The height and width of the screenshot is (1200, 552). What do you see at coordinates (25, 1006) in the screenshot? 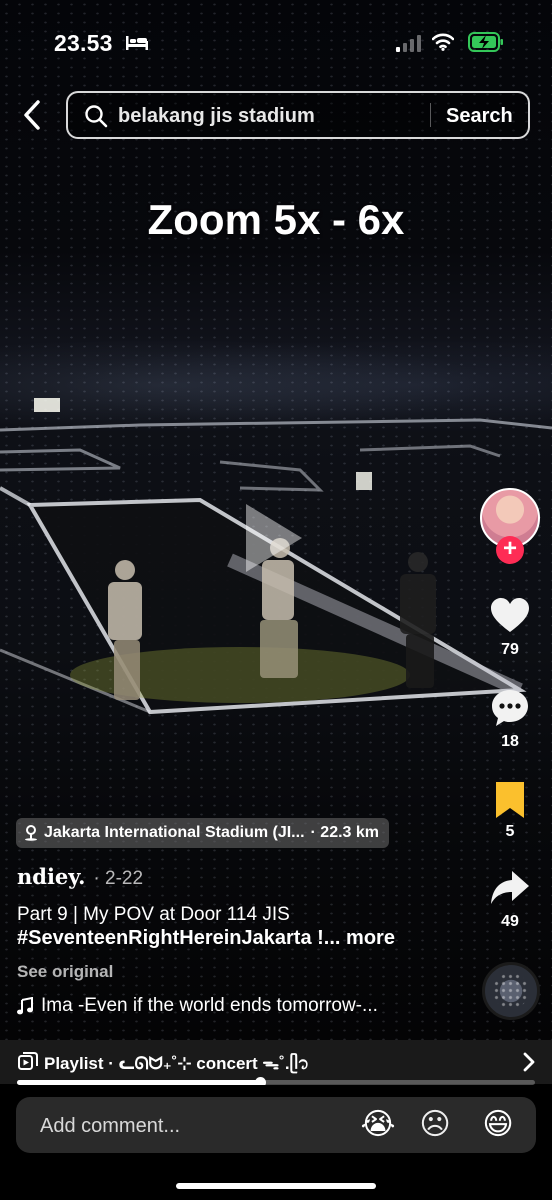
I see `music-note-icon` at bounding box center [25, 1006].